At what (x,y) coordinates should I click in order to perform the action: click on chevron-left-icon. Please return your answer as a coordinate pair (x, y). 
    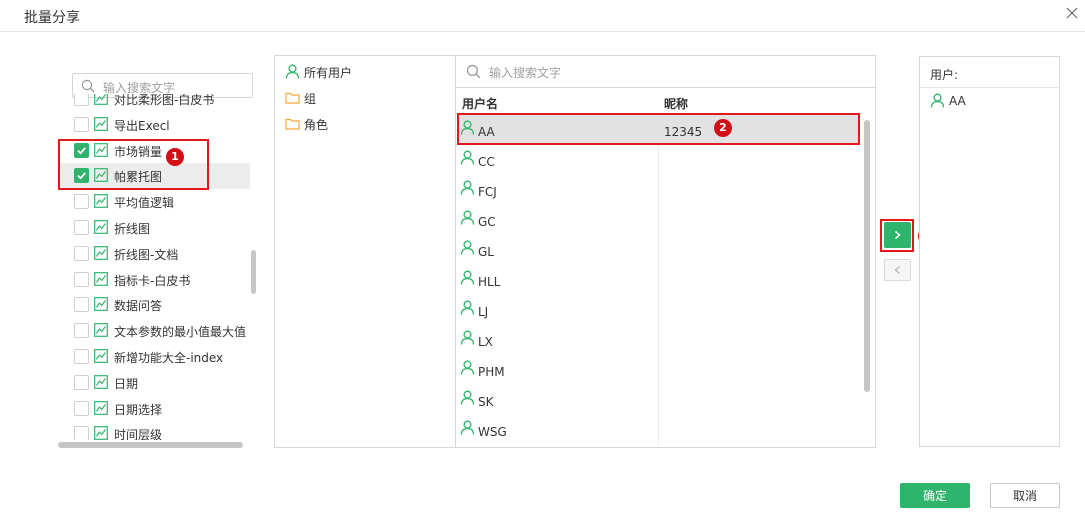
    Looking at the image, I should click on (897, 270).